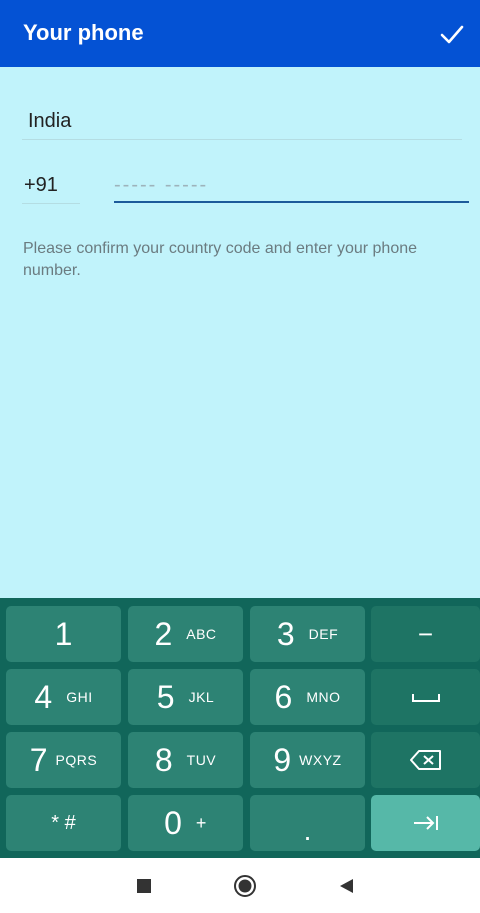 This screenshot has width=480, height=913. I want to click on key-minus: −, so click(425, 634).